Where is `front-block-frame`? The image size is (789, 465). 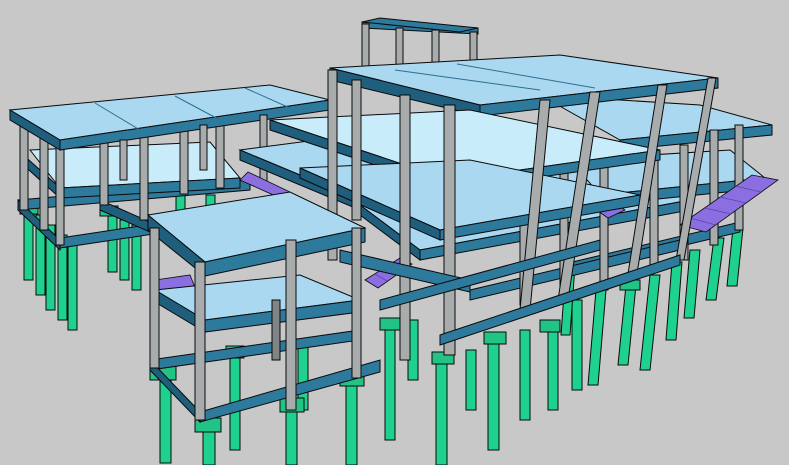 front-block-frame is located at coordinates (263, 307).